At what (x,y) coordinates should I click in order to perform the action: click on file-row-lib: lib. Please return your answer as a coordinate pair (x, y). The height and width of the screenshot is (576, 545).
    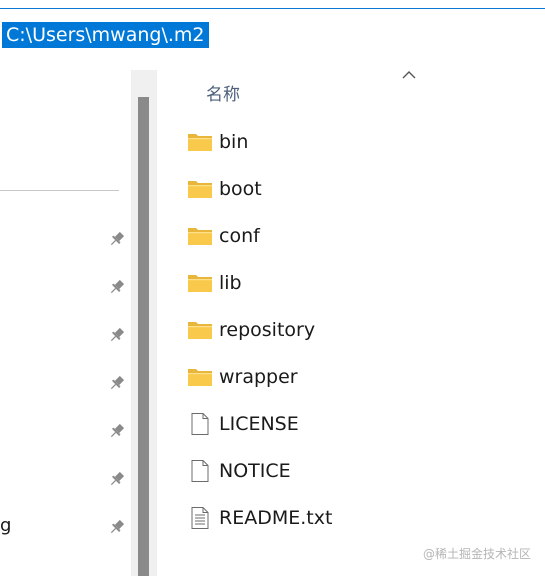
    Looking at the image, I should click on (357, 283).